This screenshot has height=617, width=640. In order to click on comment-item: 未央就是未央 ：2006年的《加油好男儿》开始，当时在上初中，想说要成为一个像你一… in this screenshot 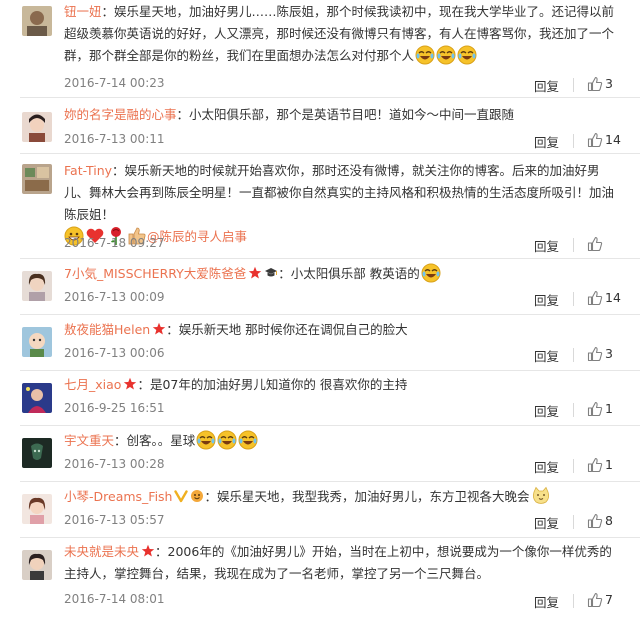, I will do `click(320, 577)`.